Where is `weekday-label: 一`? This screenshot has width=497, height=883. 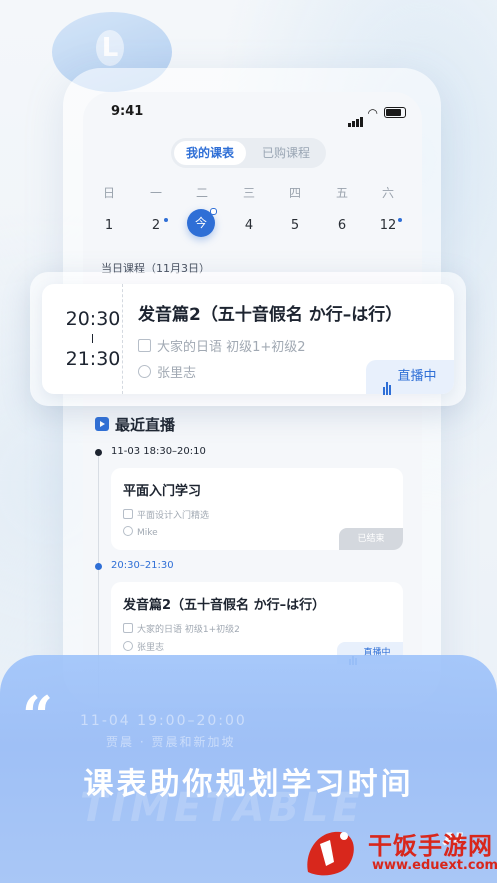
weekday-label: 一 is located at coordinates (155, 193).